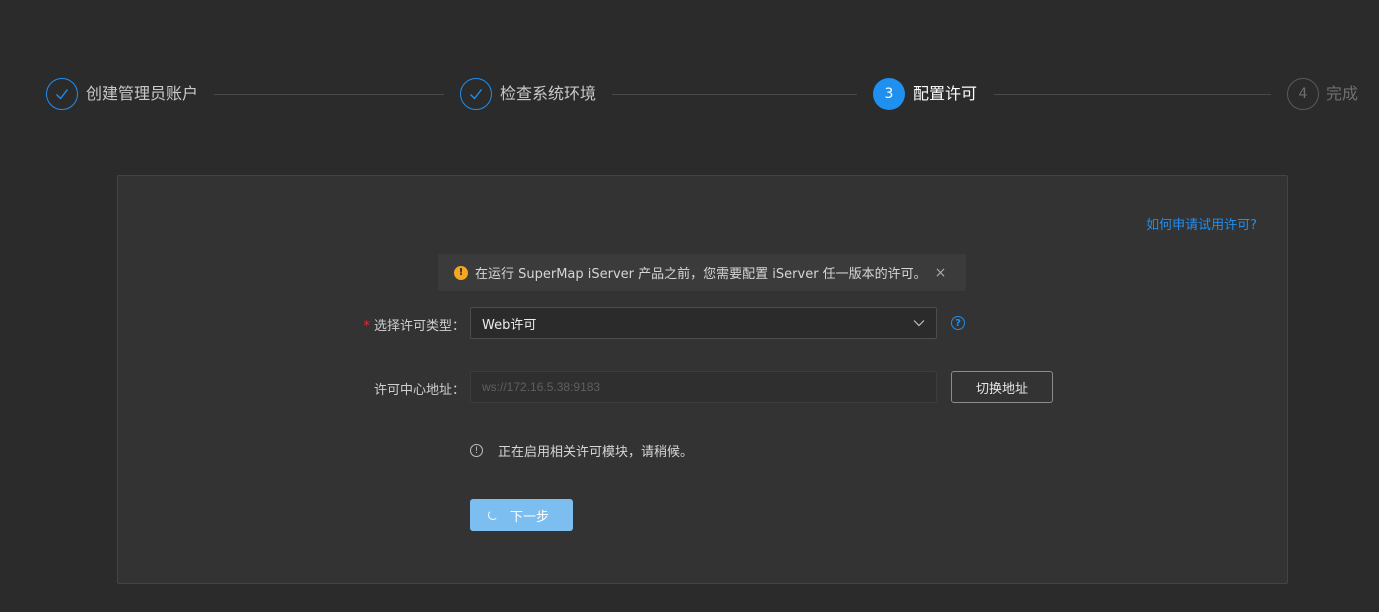 The height and width of the screenshot is (612, 1379). Describe the element at coordinates (889, 94) in the screenshot. I see `step-3-number: 3` at that location.